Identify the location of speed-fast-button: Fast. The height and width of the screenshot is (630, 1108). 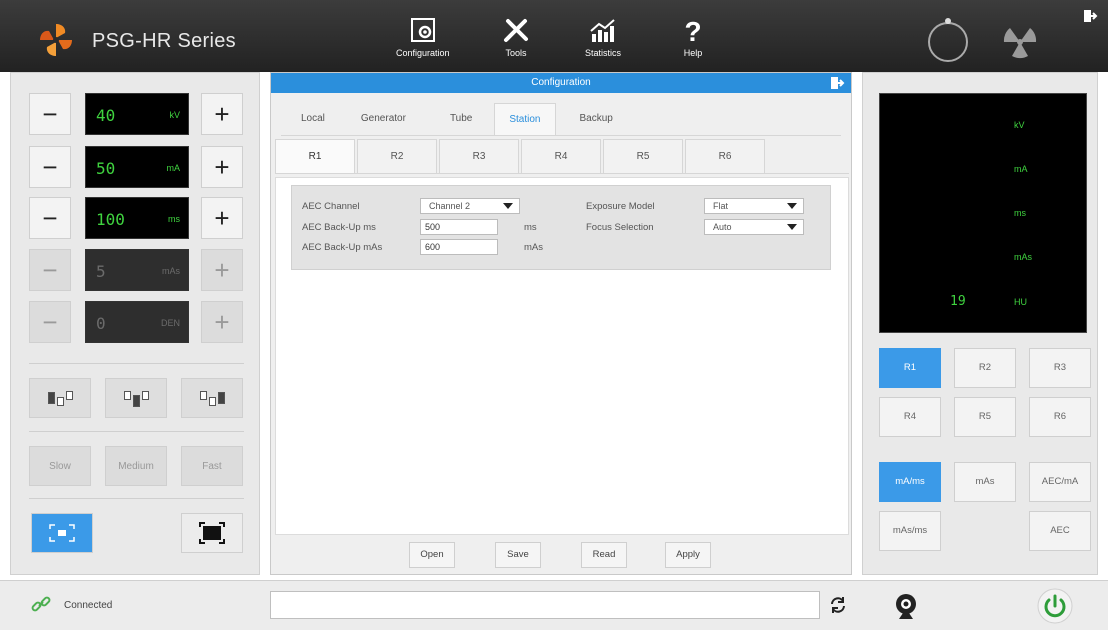
(212, 466).